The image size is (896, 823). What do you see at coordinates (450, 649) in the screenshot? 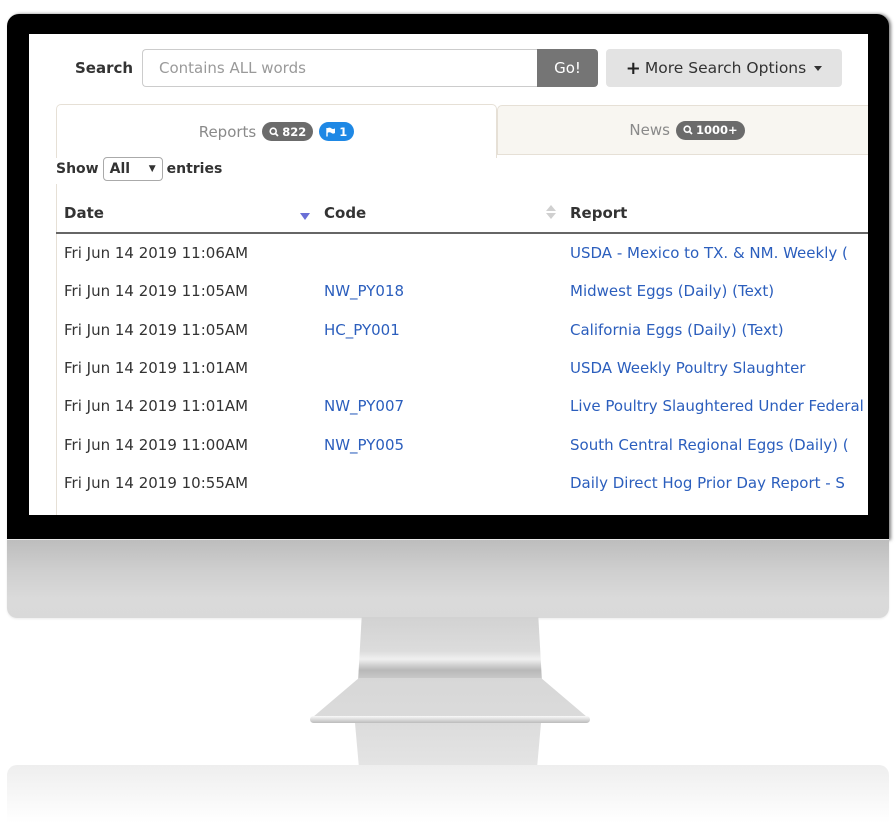
I see `monitor-stand-neck` at bounding box center [450, 649].